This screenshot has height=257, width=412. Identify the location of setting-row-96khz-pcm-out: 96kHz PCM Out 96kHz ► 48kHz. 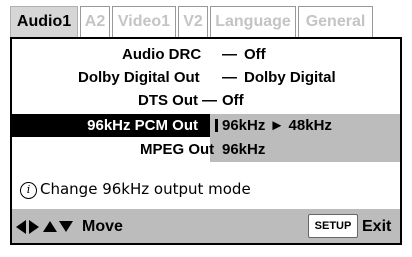
(206, 125).